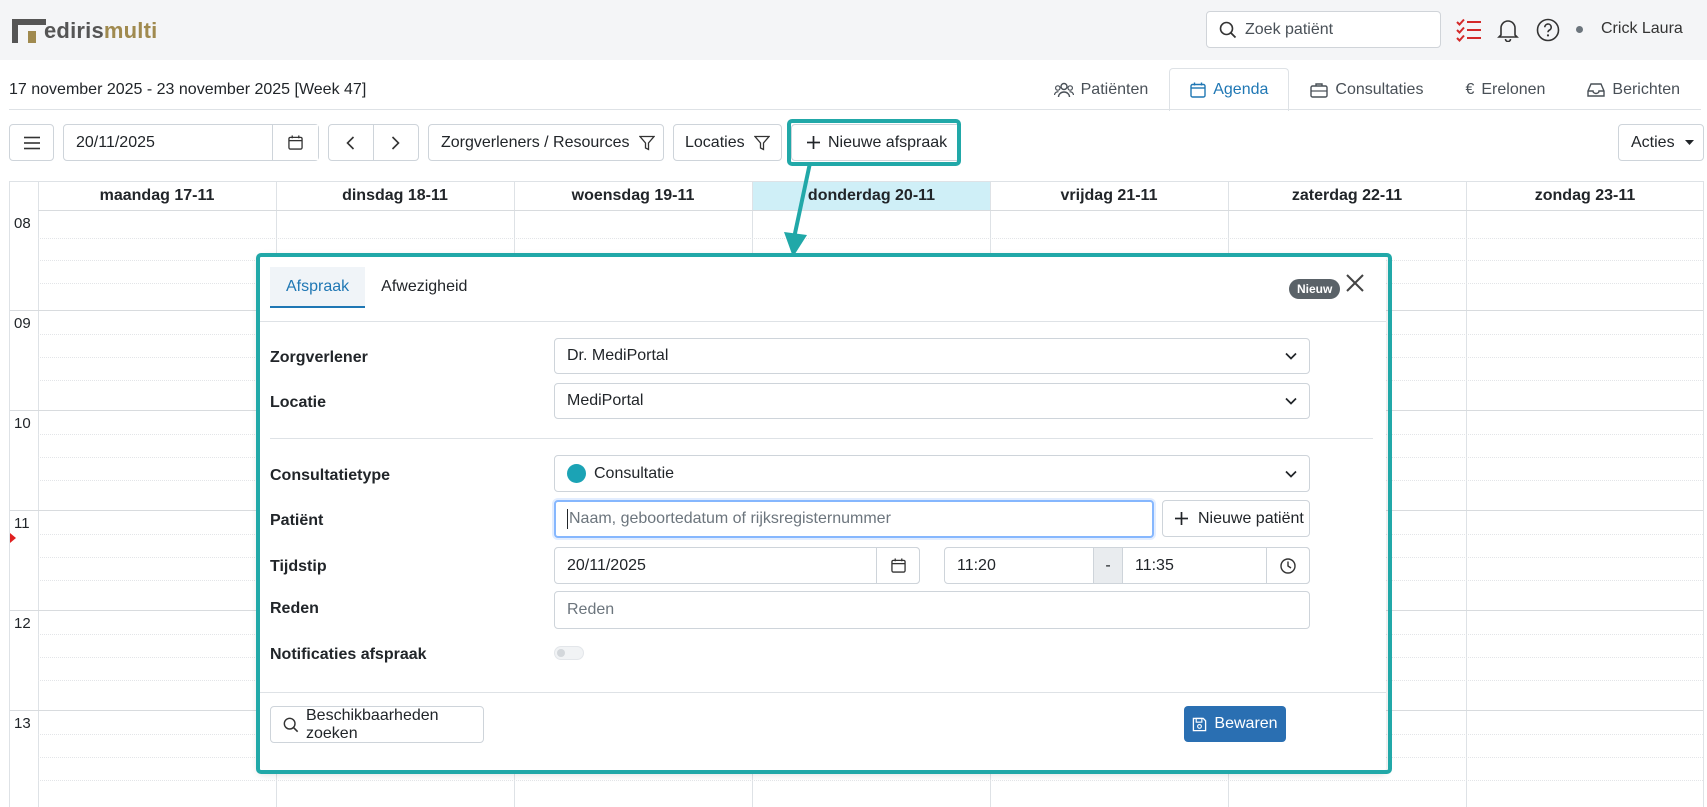  I want to click on user-name: Crick Laura, so click(1642, 28).